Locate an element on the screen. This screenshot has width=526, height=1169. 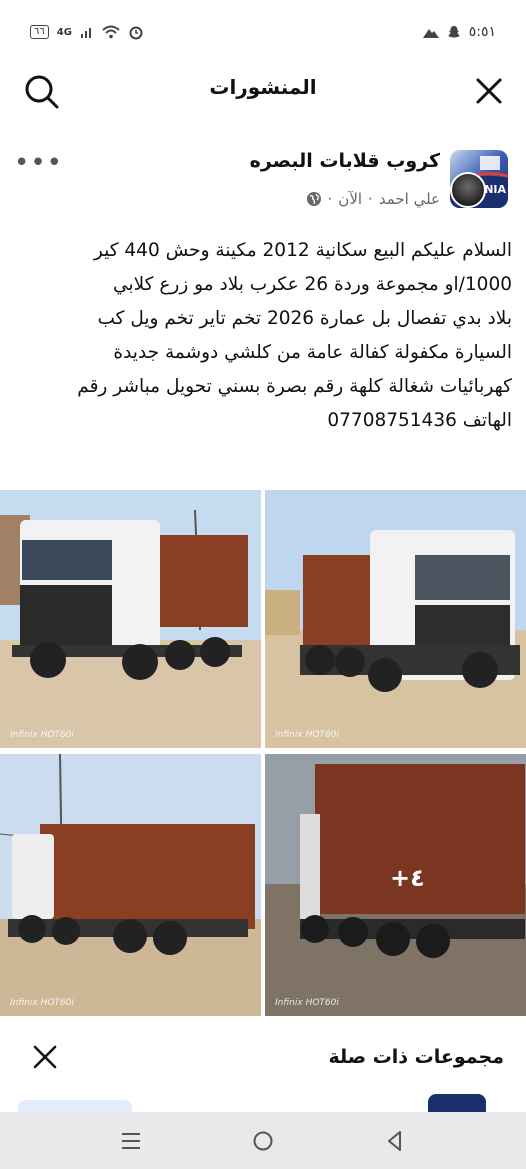
mountain-icon is located at coordinates (430, 33).